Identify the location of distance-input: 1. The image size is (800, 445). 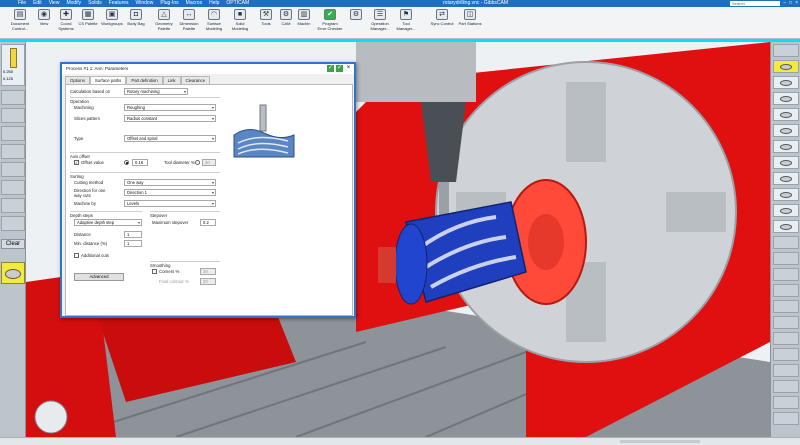
(133, 234).